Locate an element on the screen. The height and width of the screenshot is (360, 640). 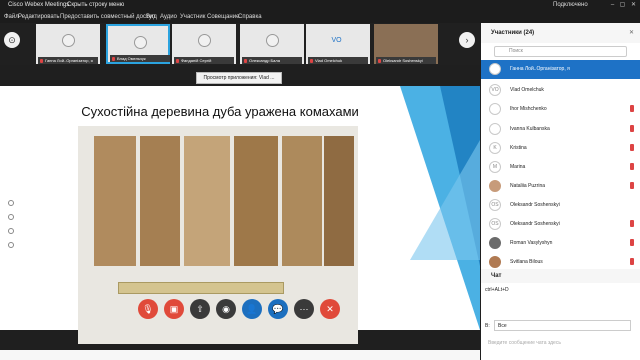
chat-recipient-select: Все is located at coordinates (562, 325).